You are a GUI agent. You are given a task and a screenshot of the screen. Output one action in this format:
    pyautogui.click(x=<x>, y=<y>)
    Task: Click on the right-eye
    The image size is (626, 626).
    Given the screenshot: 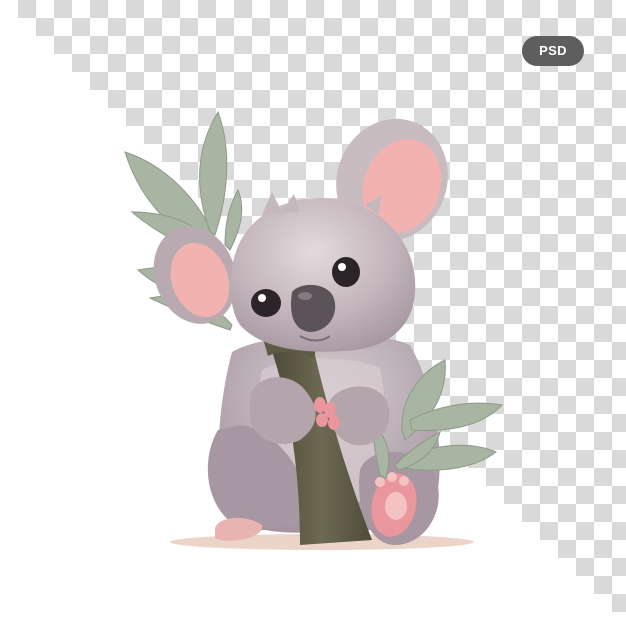 What is the action you would take?
    pyautogui.click(x=346, y=272)
    